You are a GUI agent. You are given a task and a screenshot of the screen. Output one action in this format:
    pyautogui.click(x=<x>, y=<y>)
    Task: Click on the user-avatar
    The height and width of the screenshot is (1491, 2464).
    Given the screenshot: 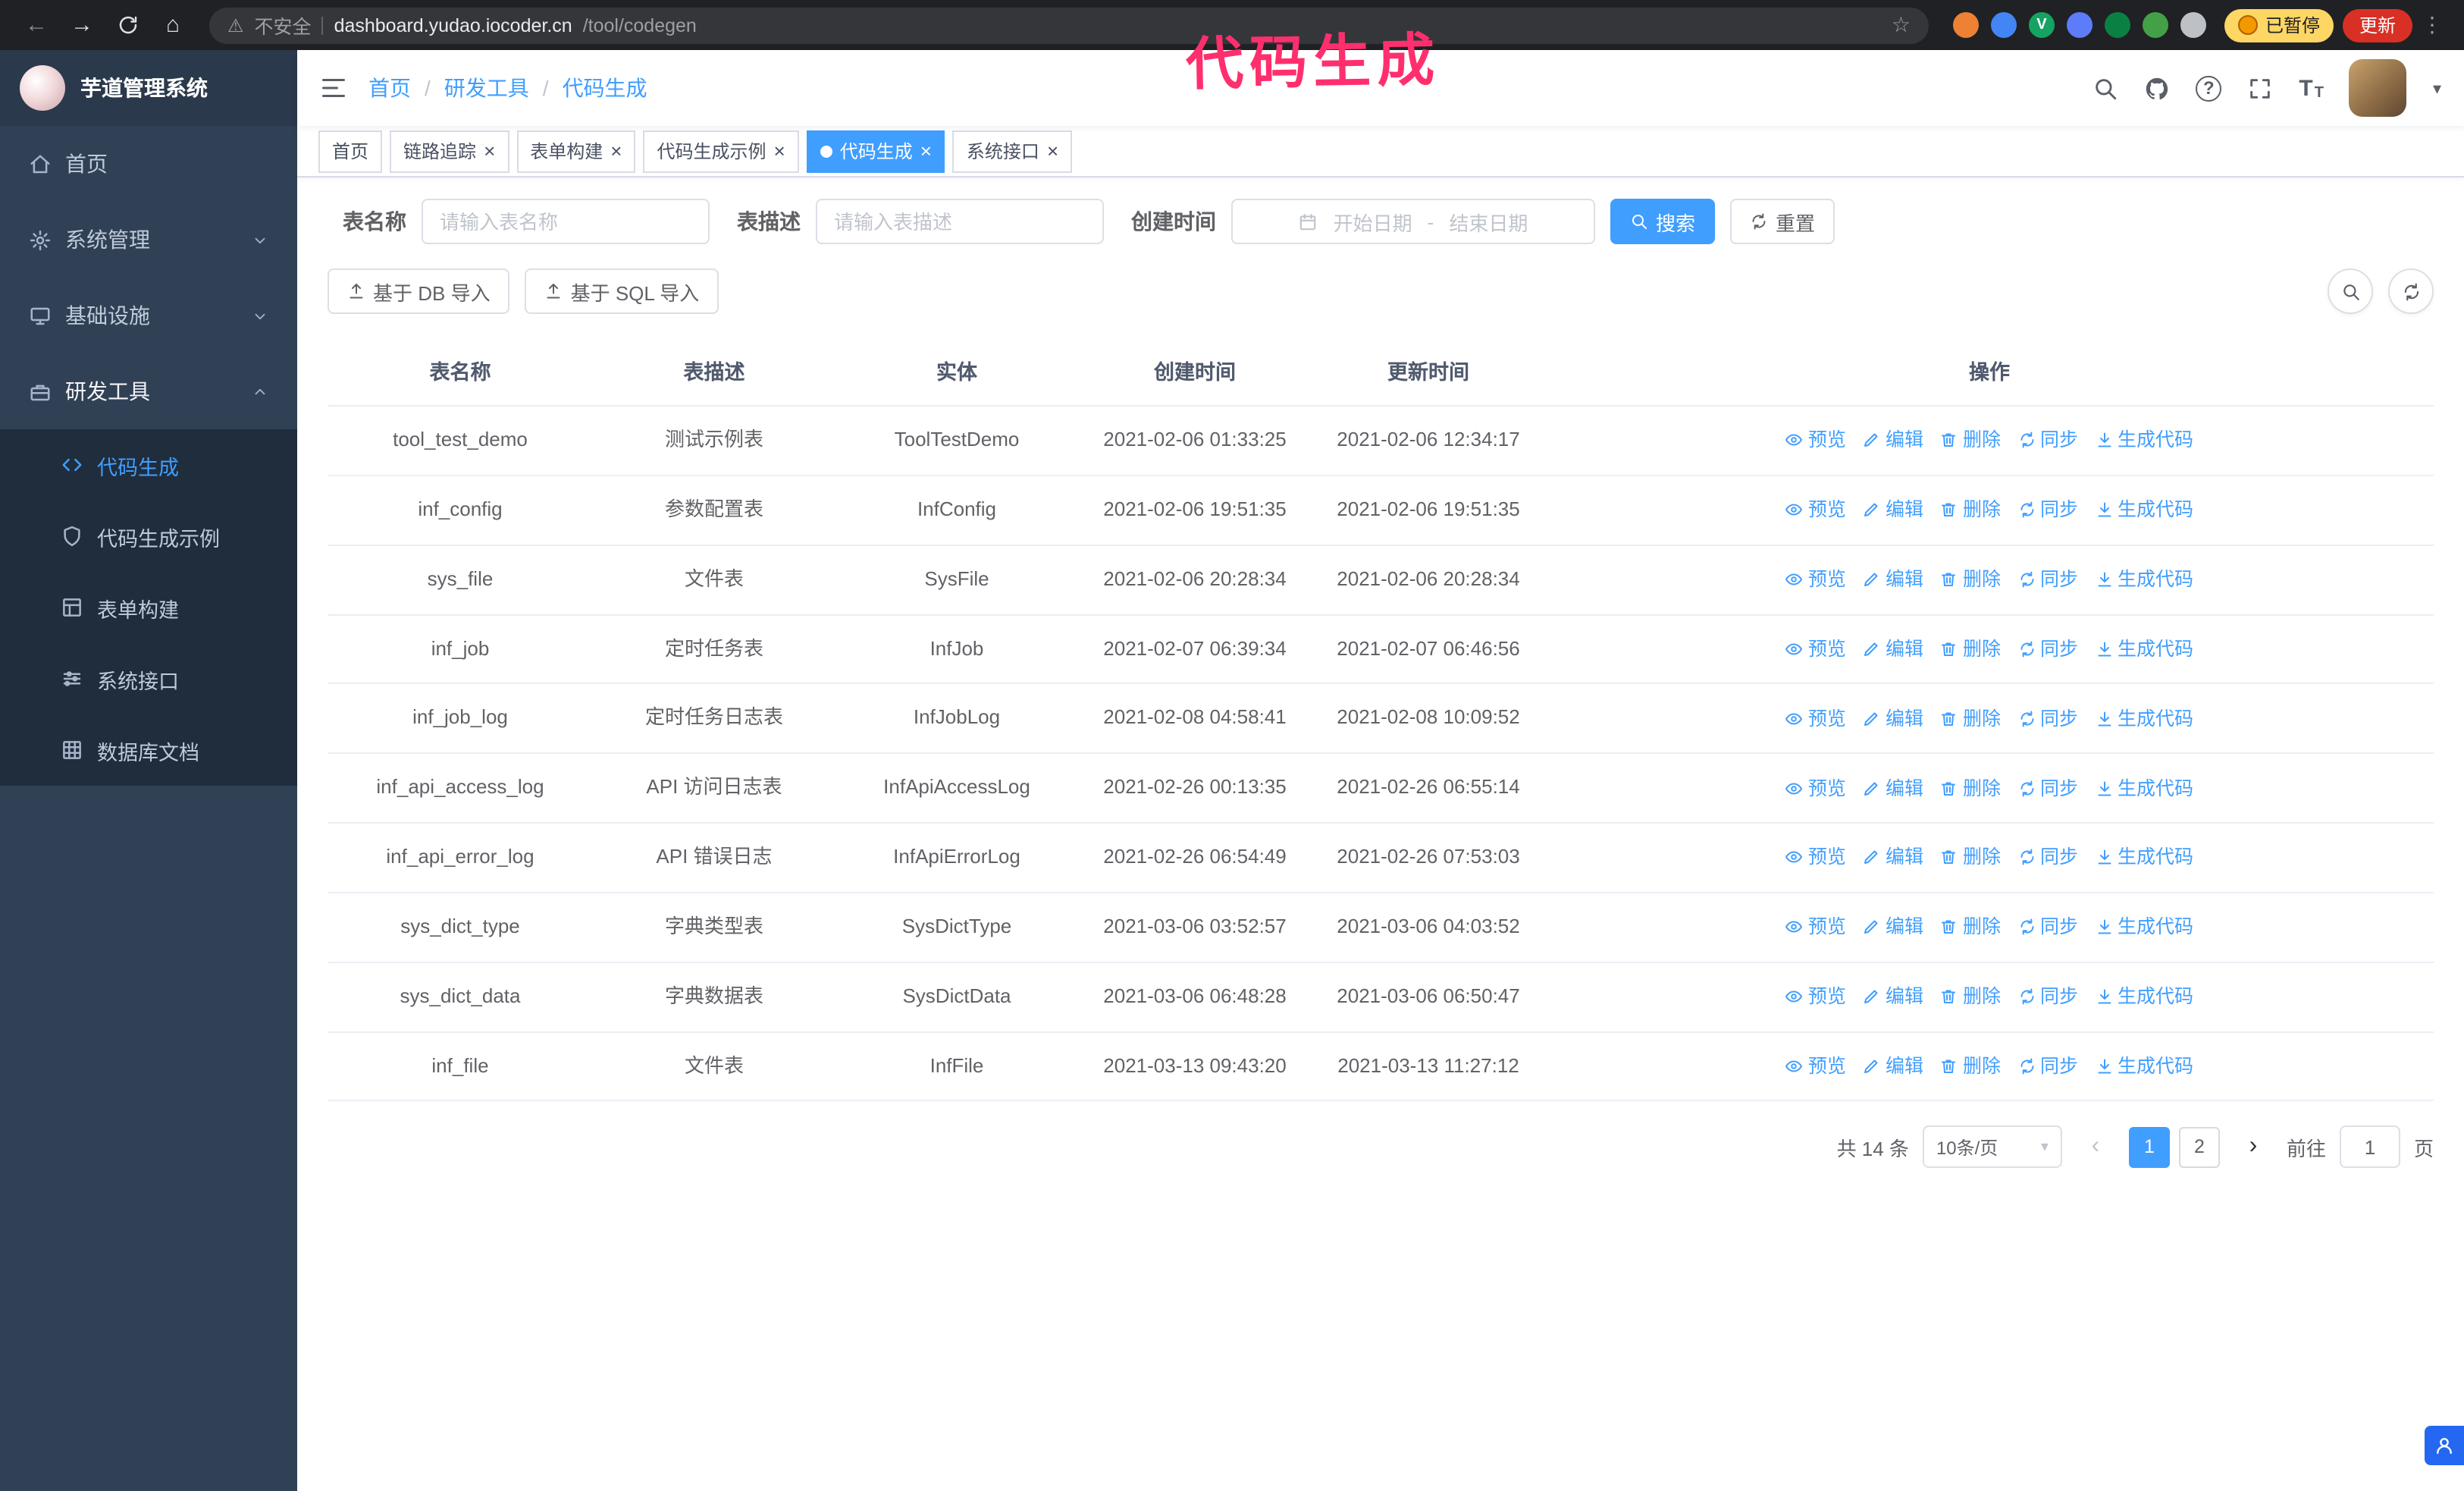 What is the action you would take?
    pyautogui.click(x=2378, y=88)
    